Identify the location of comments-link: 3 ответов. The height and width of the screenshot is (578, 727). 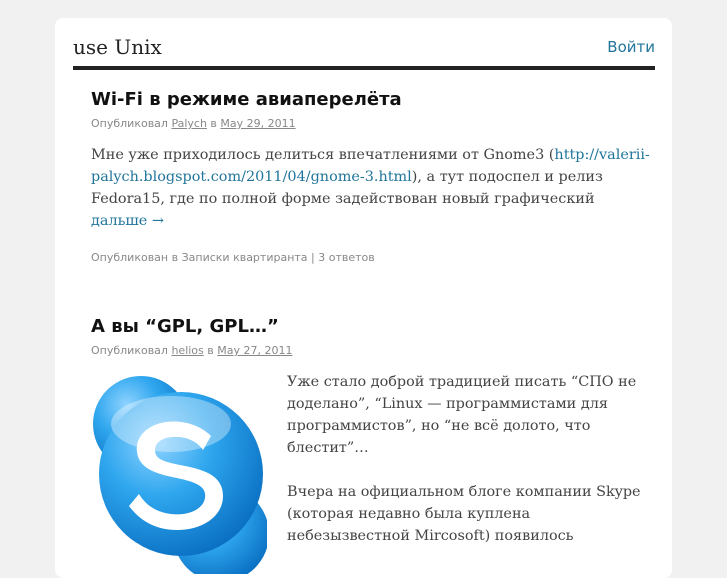
(346, 257).